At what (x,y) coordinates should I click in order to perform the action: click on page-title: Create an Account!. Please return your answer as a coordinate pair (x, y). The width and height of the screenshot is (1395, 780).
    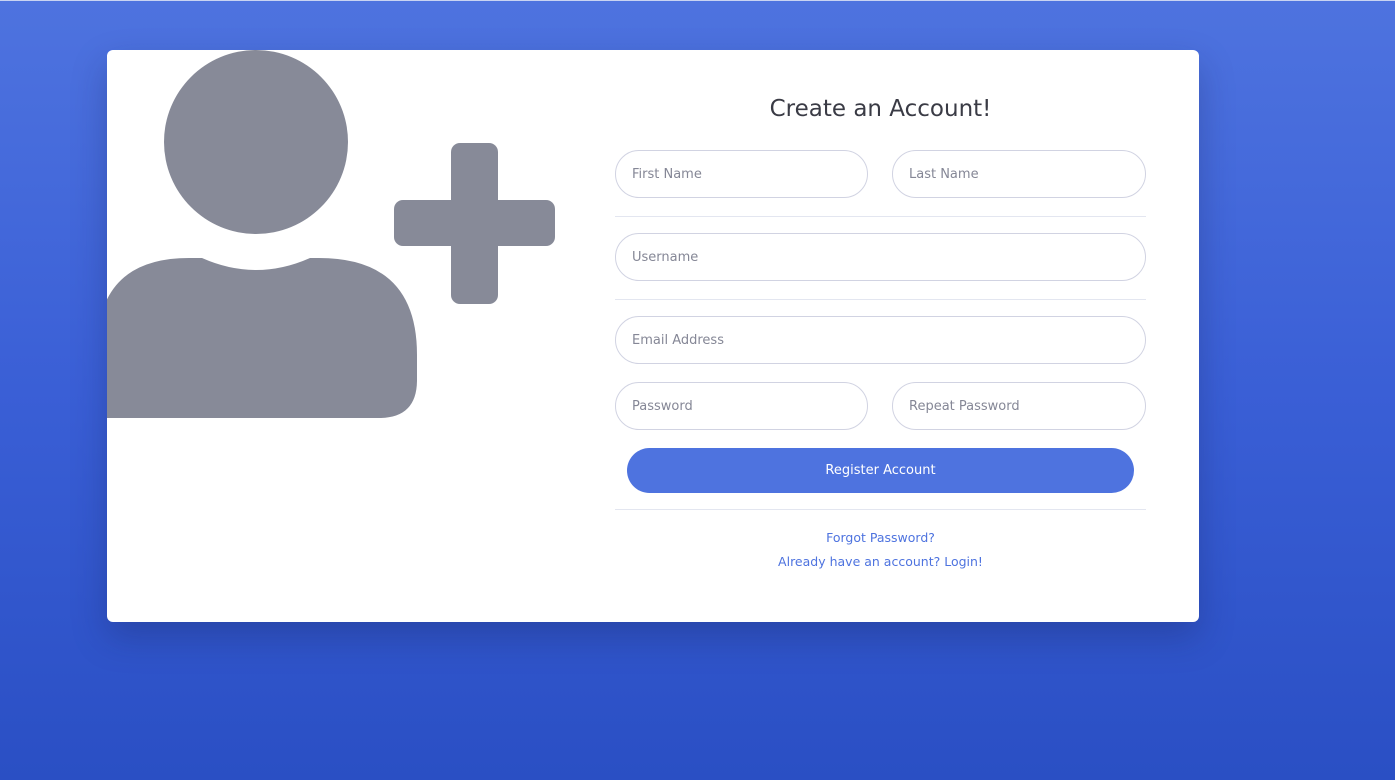
    Looking at the image, I should click on (880, 109).